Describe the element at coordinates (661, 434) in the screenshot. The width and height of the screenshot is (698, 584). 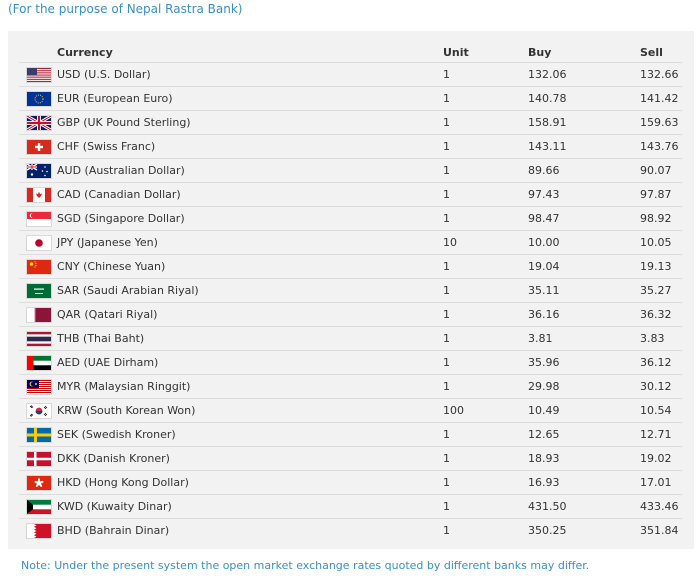
I see `sell-rate-cell: 12.71` at that location.